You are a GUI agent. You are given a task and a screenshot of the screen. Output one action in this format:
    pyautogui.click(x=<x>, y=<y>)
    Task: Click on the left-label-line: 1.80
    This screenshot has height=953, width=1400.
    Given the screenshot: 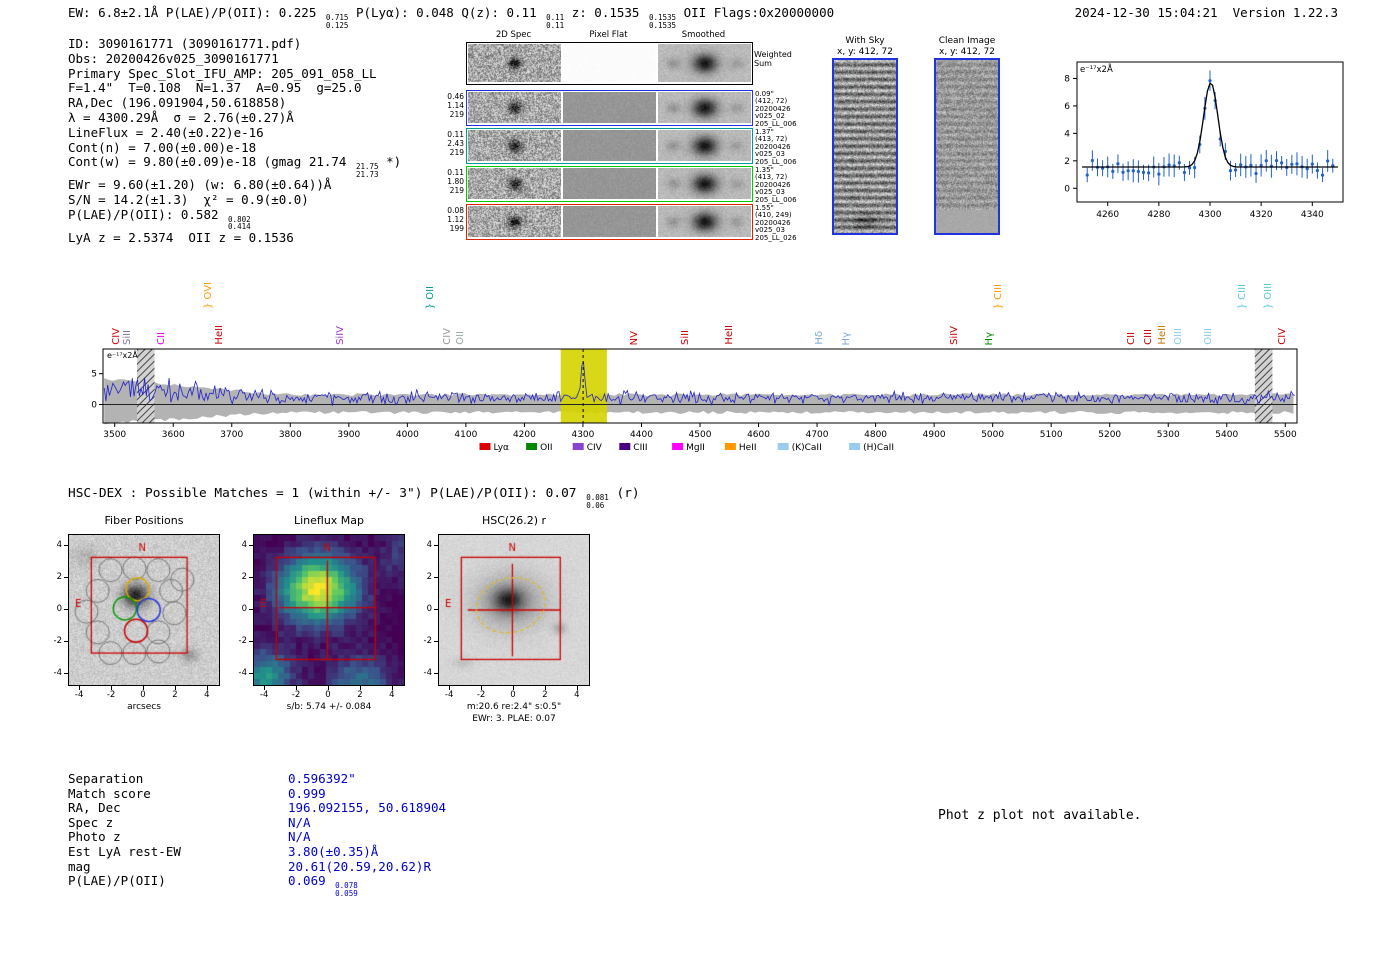 What is the action you would take?
    pyautogui.click(x=455, y=181)
    